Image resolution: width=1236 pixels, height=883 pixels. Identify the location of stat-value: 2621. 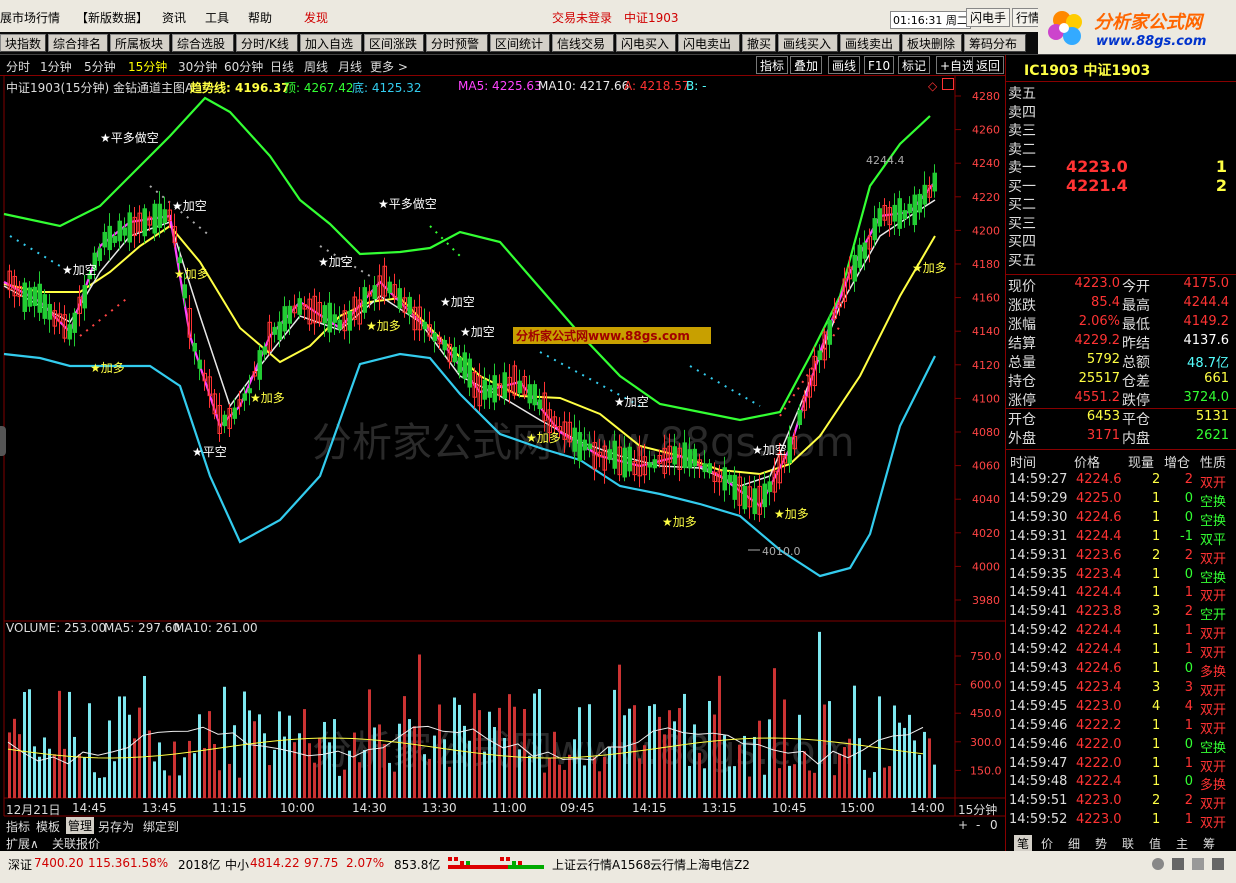
(1212, 435).